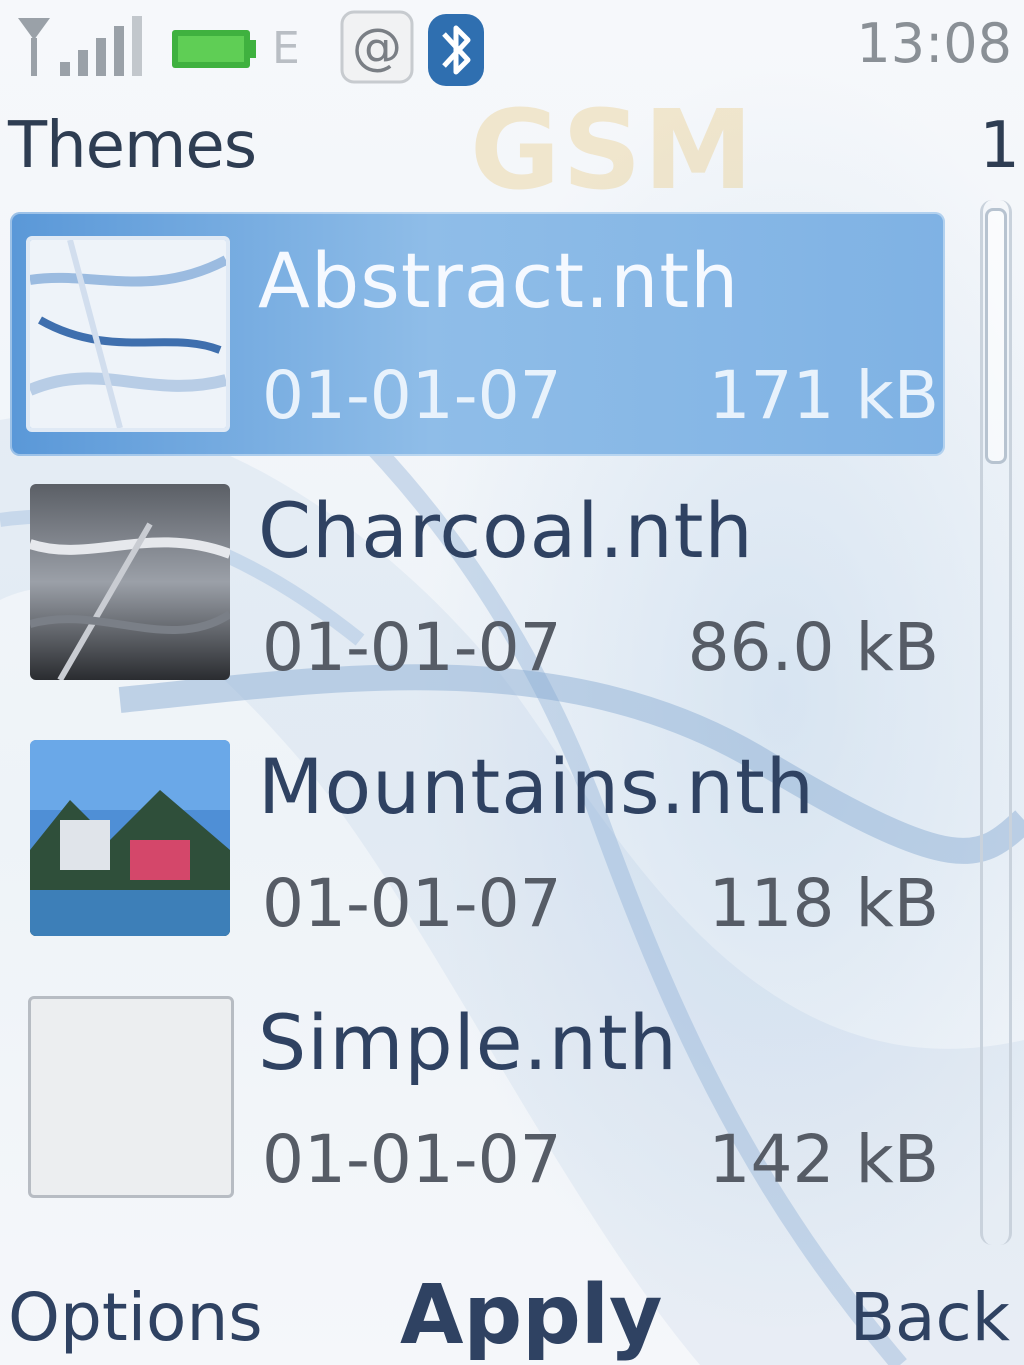  I want to click on scrollbar, so click(996, 722).